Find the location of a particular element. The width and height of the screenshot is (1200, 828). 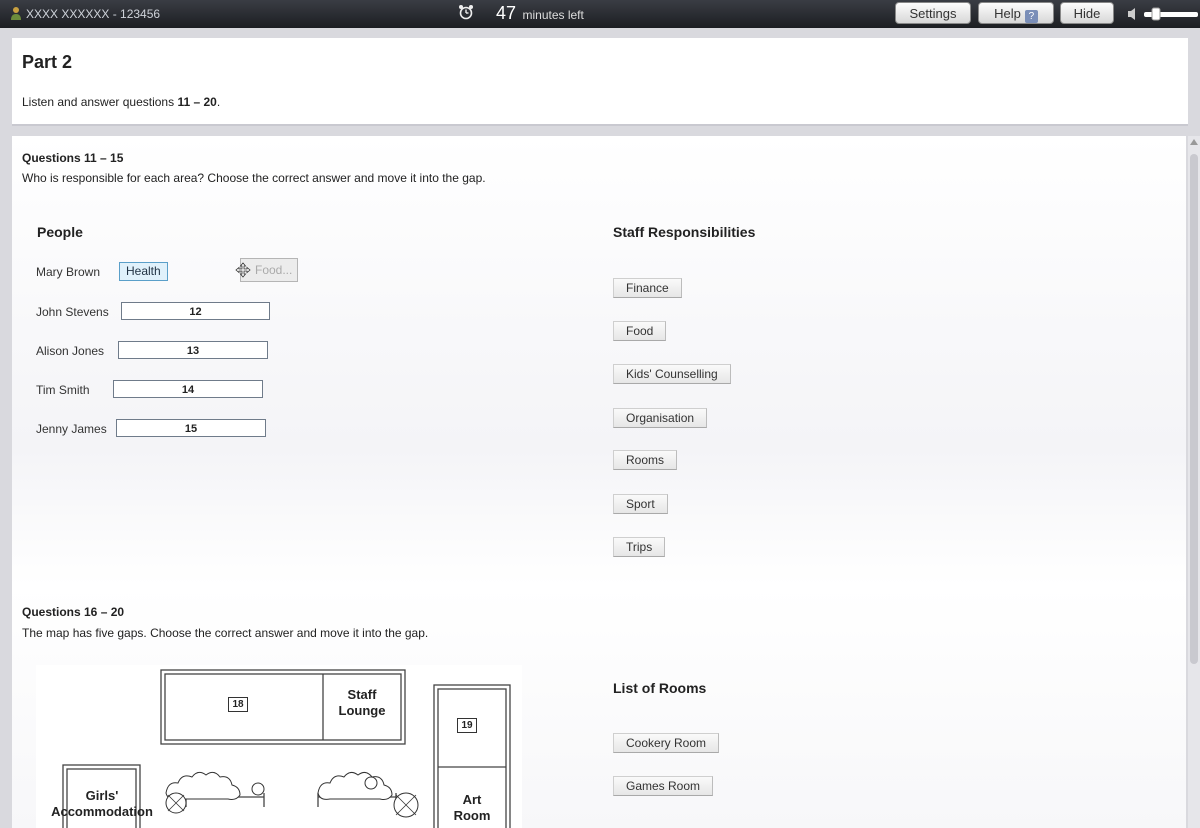

part-instruction: Listen and answer questions 11 – 20. is located at coordinates (121, 102).